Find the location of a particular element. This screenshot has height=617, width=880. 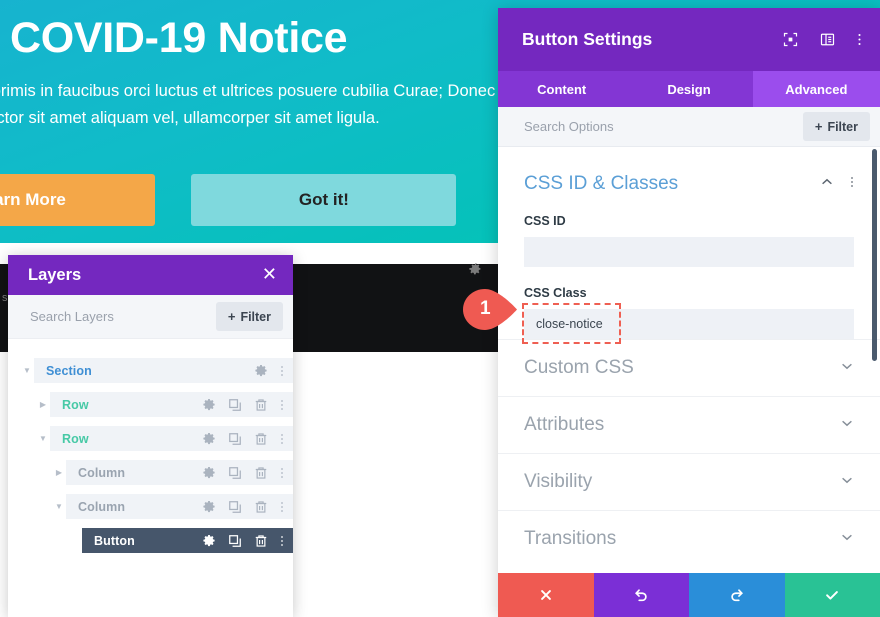

hero-button-group: arn More Got it! is located at coordinates (228, 200).